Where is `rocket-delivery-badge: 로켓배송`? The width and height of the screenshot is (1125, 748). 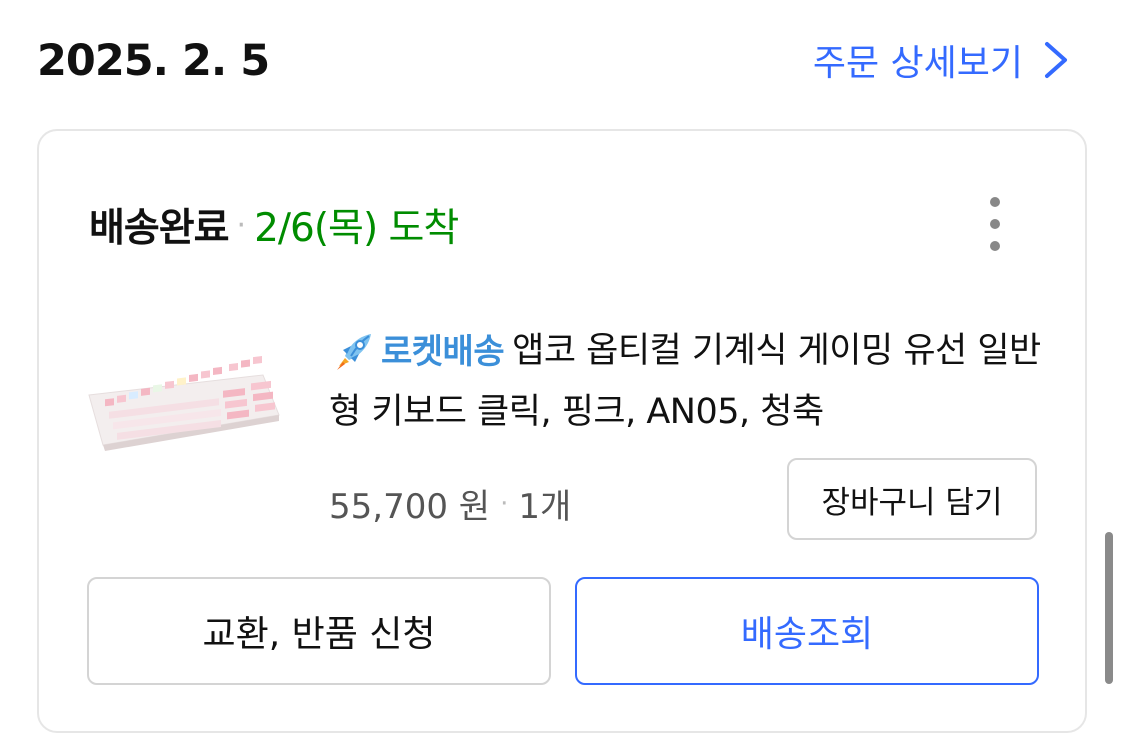
rocket-delivery-badge: 로켓배송 is located at coordinates (417, 352).